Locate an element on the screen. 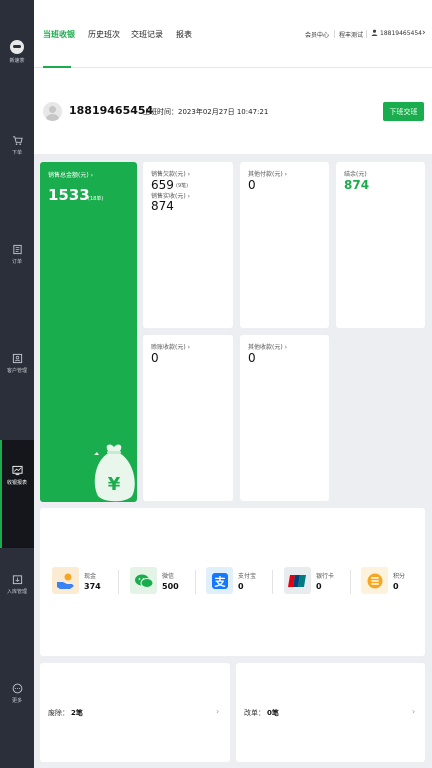 The image size is (432, 768). sidebar-item-label: 收银报表 is located at coordinates (16, 483).